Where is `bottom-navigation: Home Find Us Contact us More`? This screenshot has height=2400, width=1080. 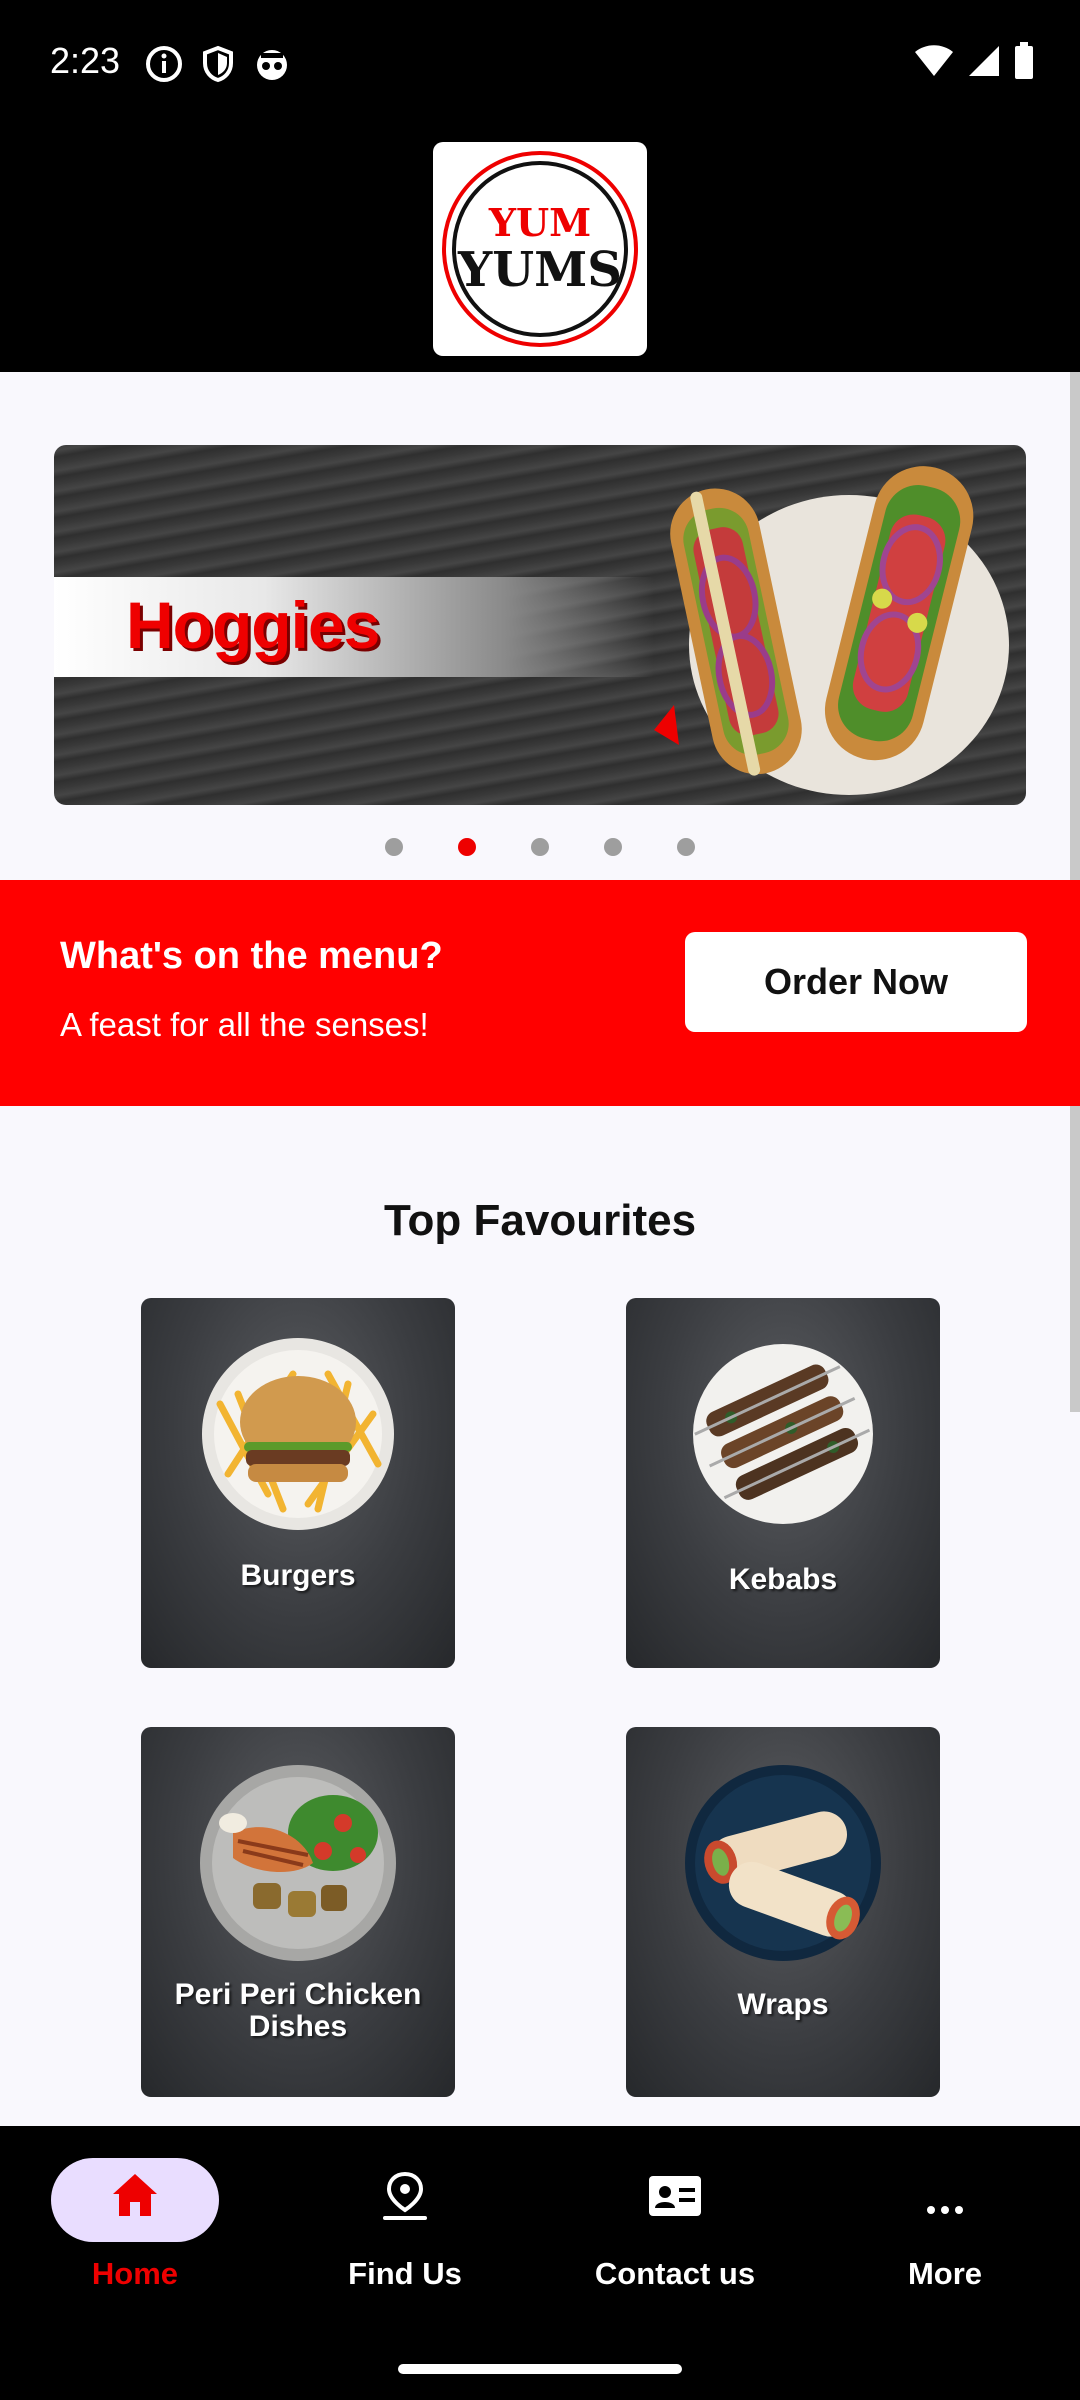
bottom-navigation: Home Find Us Contact us More is located at coordinates (540, 2263).